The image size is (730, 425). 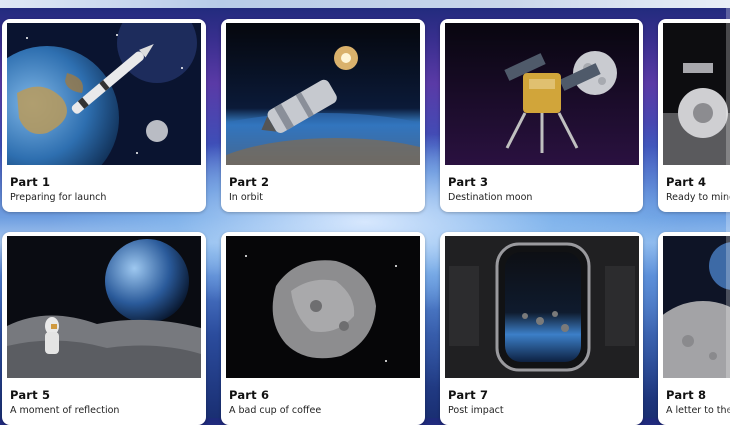 What do you see at coordinates (698, 197) in the screenshot?
I see `part-subtitle: Ready to mine` at bounding box center [698, 197].